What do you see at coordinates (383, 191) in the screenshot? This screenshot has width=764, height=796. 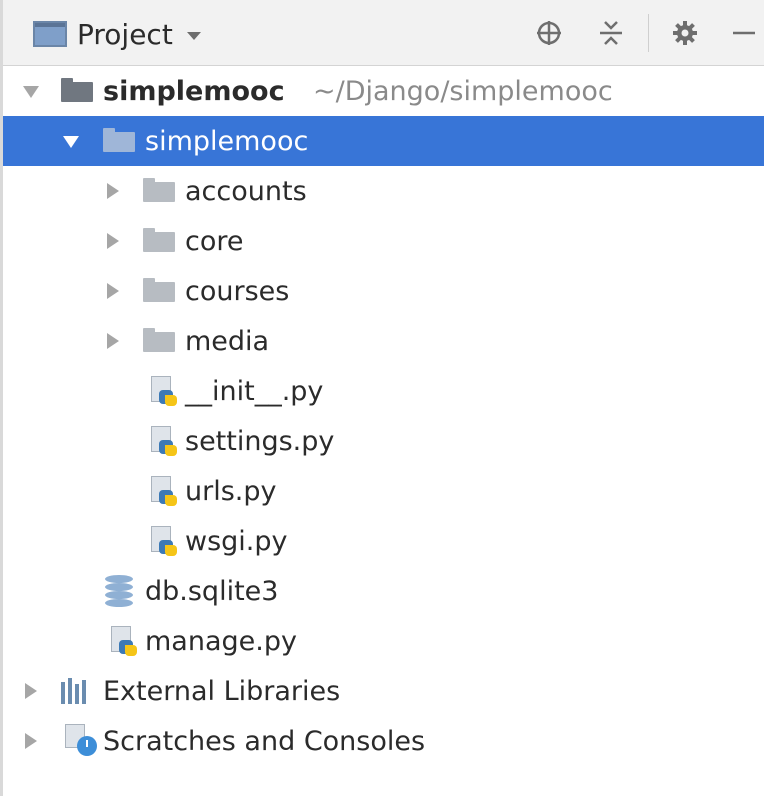 I see `tree-row-folder: accounts` at bounding box center [383, 191].